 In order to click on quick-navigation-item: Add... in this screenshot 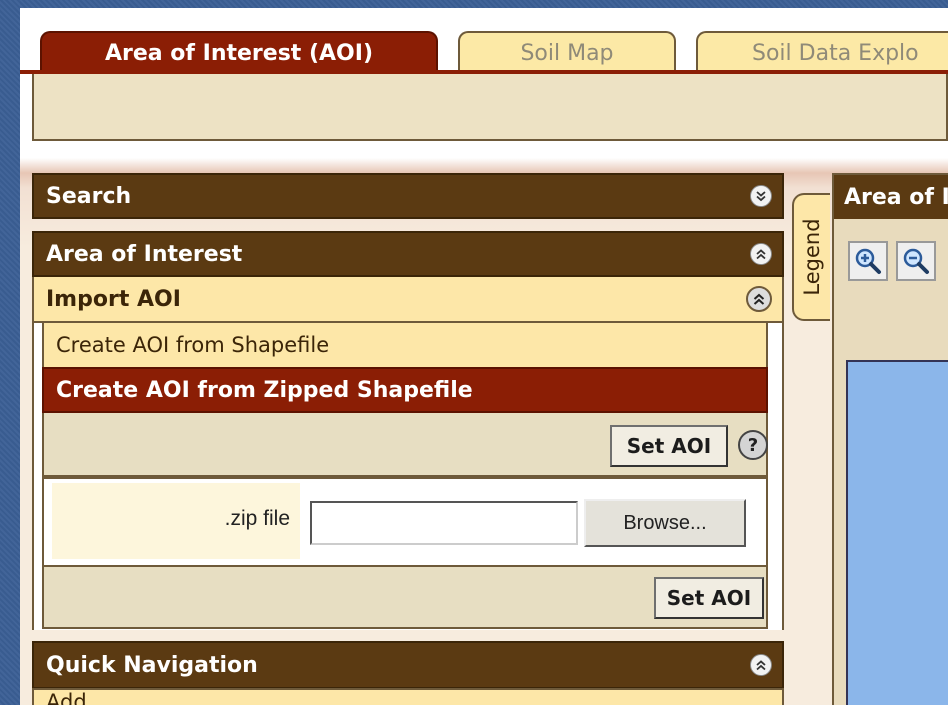, I will do `click(408, 696)`.